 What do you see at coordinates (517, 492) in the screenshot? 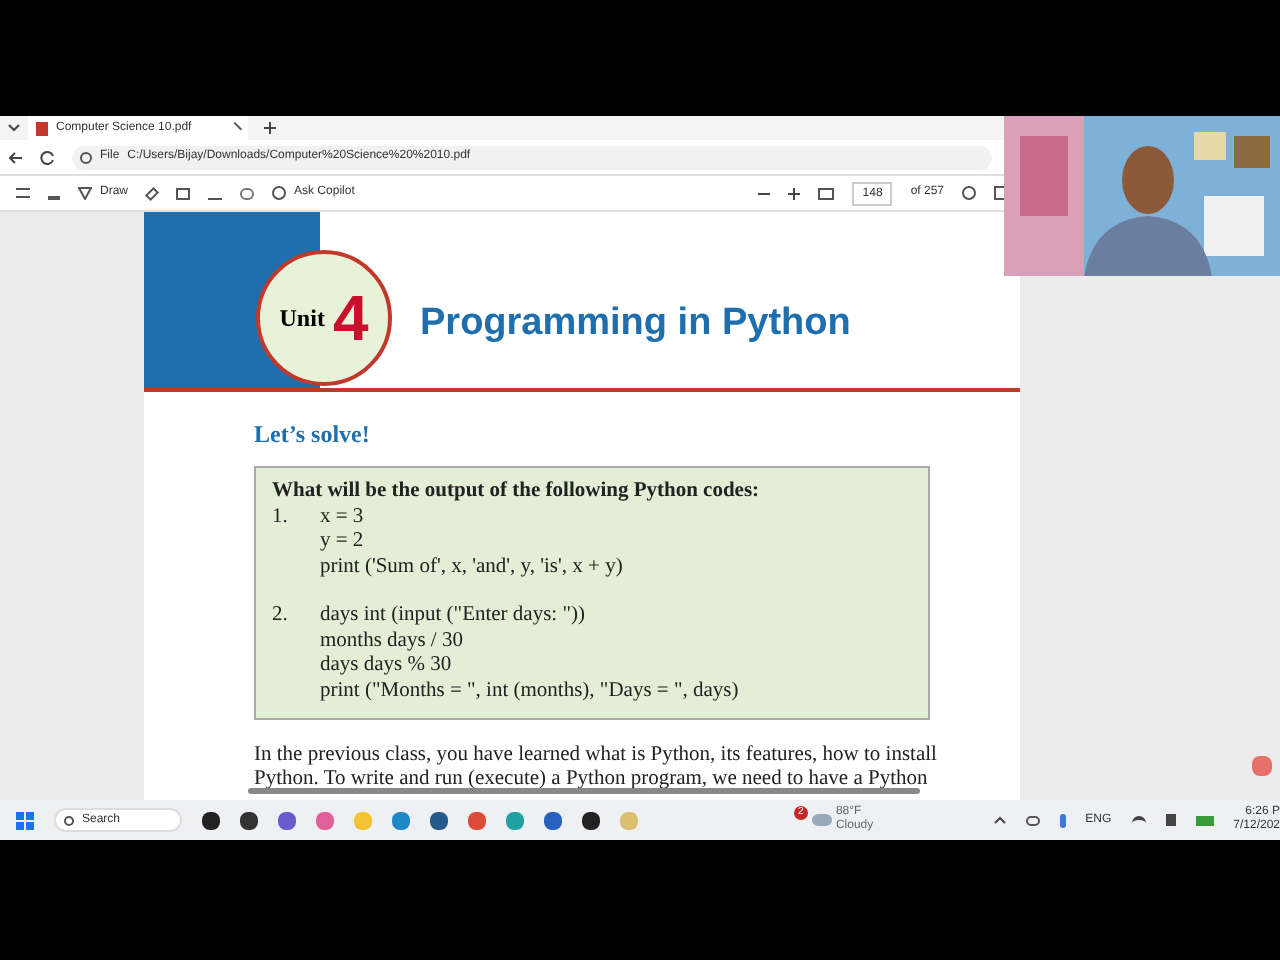
I see `question-text: What will be the output of the following Python codes:` at bounding box center [517, 492].